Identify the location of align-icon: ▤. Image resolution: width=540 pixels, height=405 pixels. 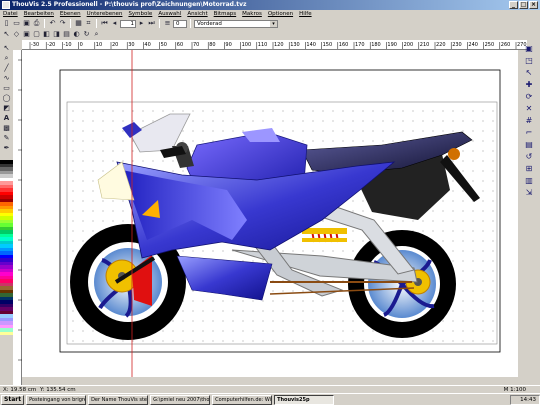
(66, 34).